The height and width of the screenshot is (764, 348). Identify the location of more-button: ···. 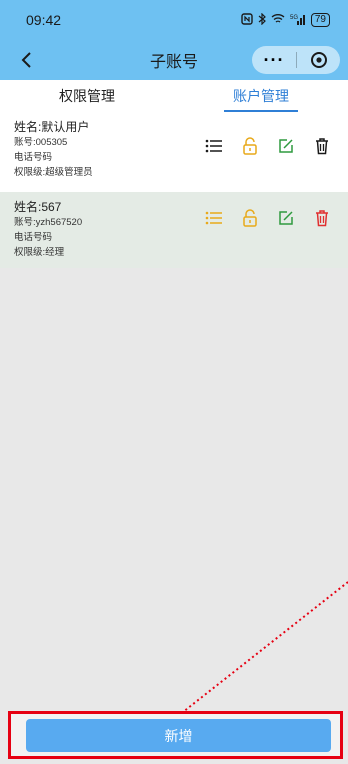
(274, 60).